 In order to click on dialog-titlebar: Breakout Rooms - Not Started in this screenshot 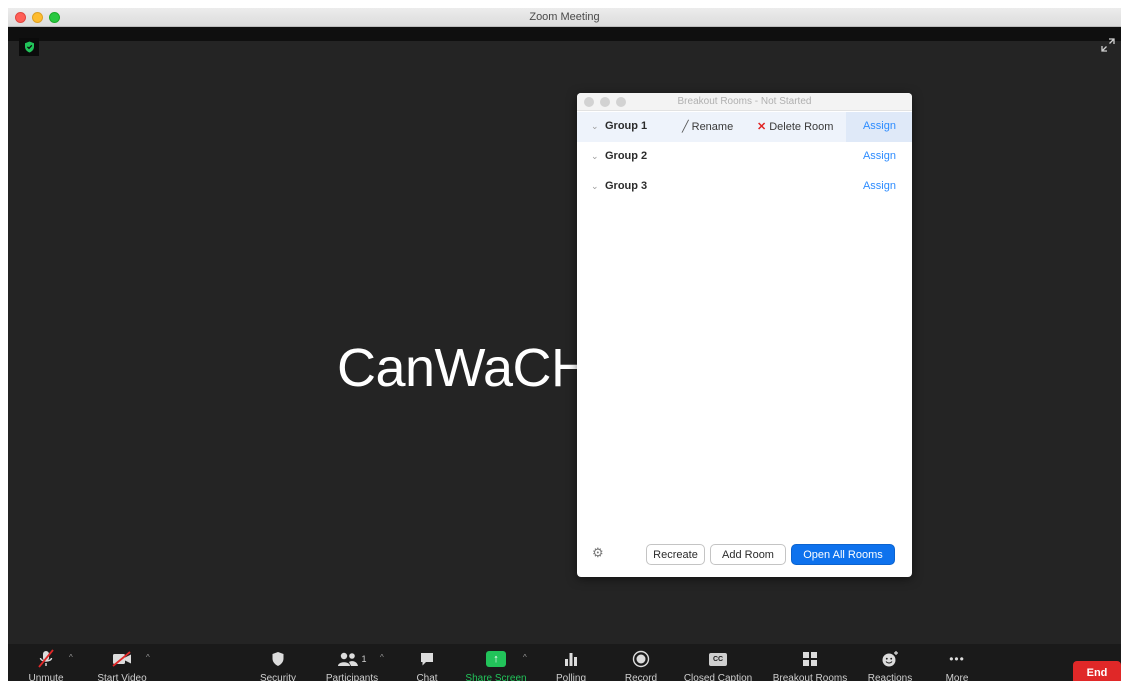, I will do `click(744, 102)`.